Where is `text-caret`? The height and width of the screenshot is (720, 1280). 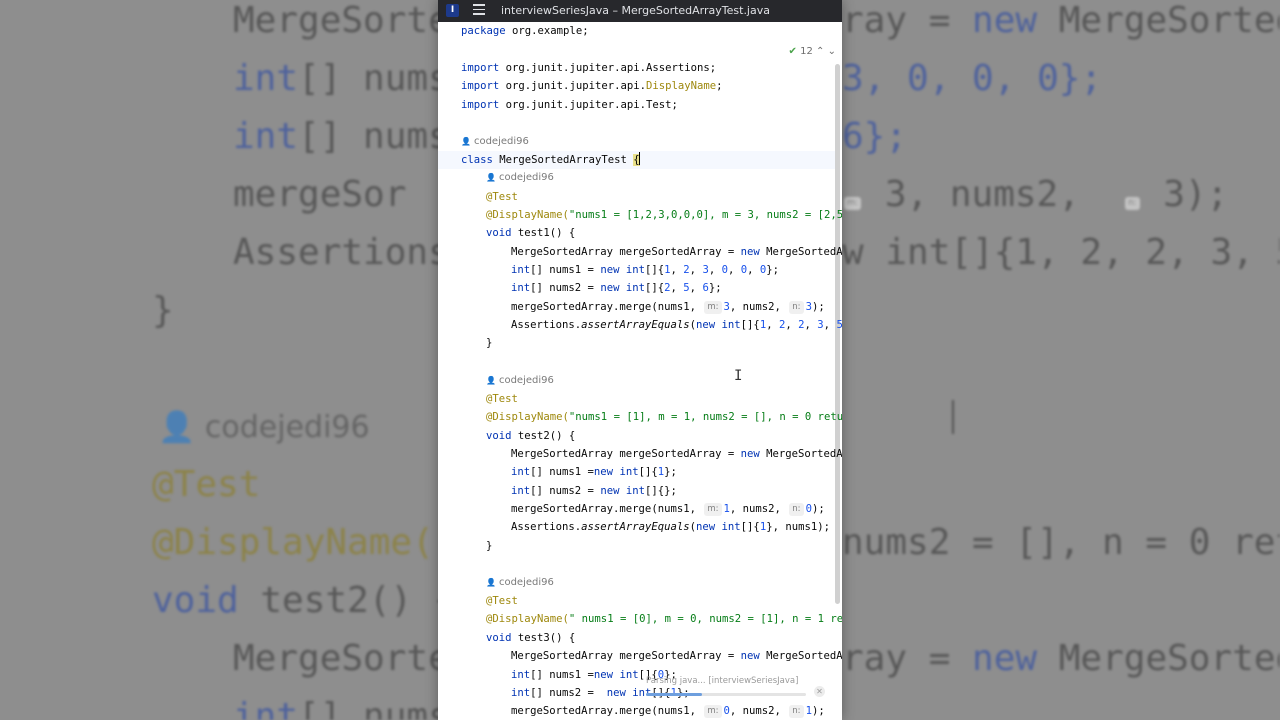 text-caret is located at coordinates (639, 158).